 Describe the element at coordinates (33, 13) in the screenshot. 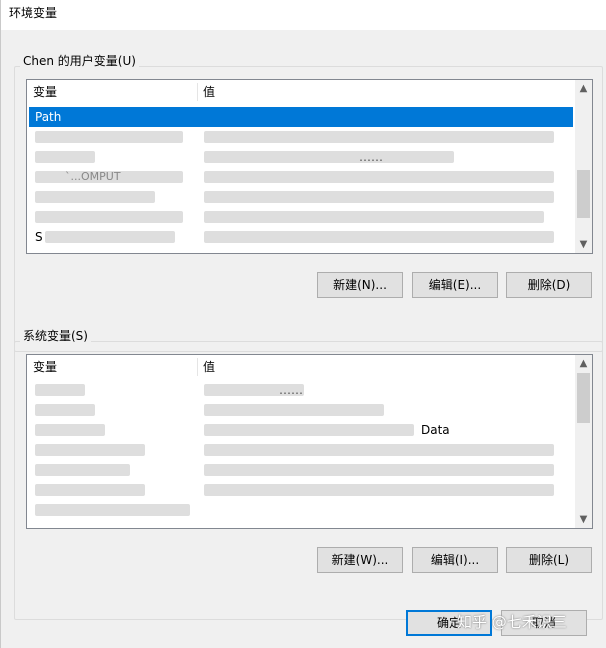

I see `window-title: 环境变量` at that location.